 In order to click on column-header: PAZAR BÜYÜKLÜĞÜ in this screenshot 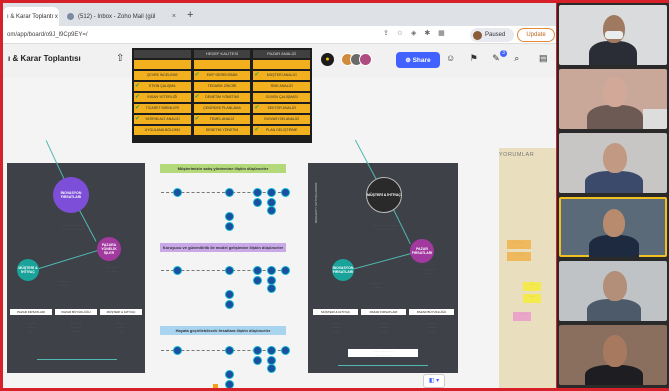, I will do `click(431, 312)`.